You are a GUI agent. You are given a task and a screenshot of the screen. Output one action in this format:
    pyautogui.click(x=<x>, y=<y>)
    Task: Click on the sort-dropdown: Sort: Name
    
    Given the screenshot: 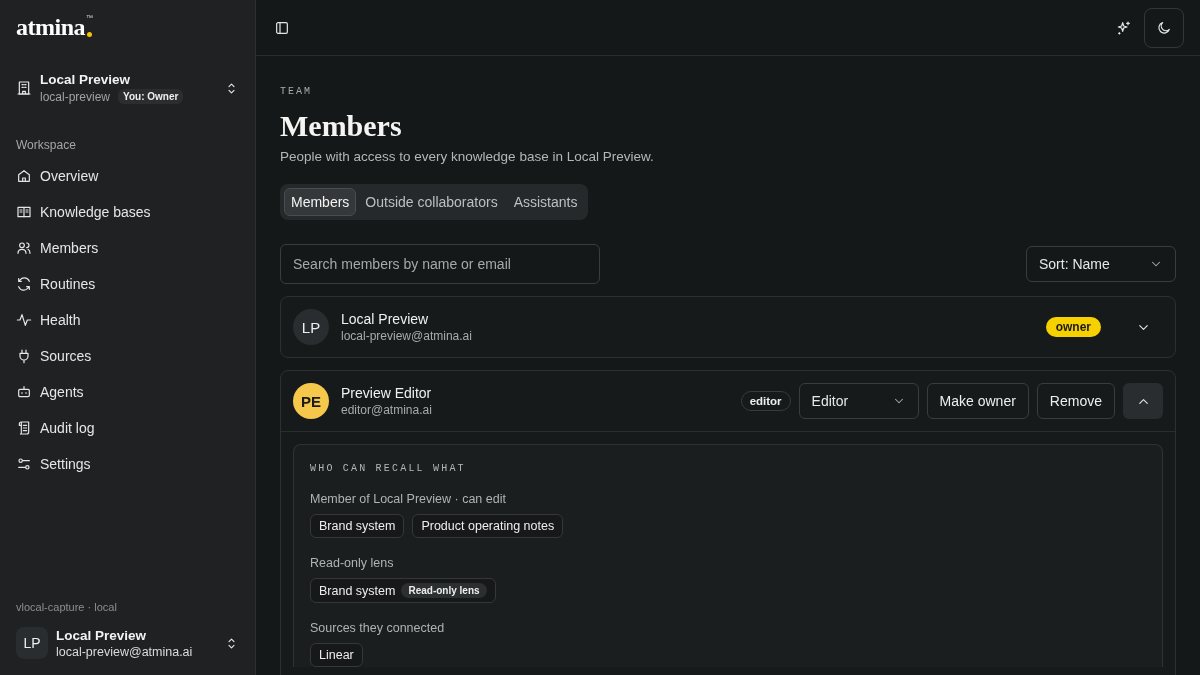 What is the action you would take?
    pyautogui.click(x=1101, y=264)
    